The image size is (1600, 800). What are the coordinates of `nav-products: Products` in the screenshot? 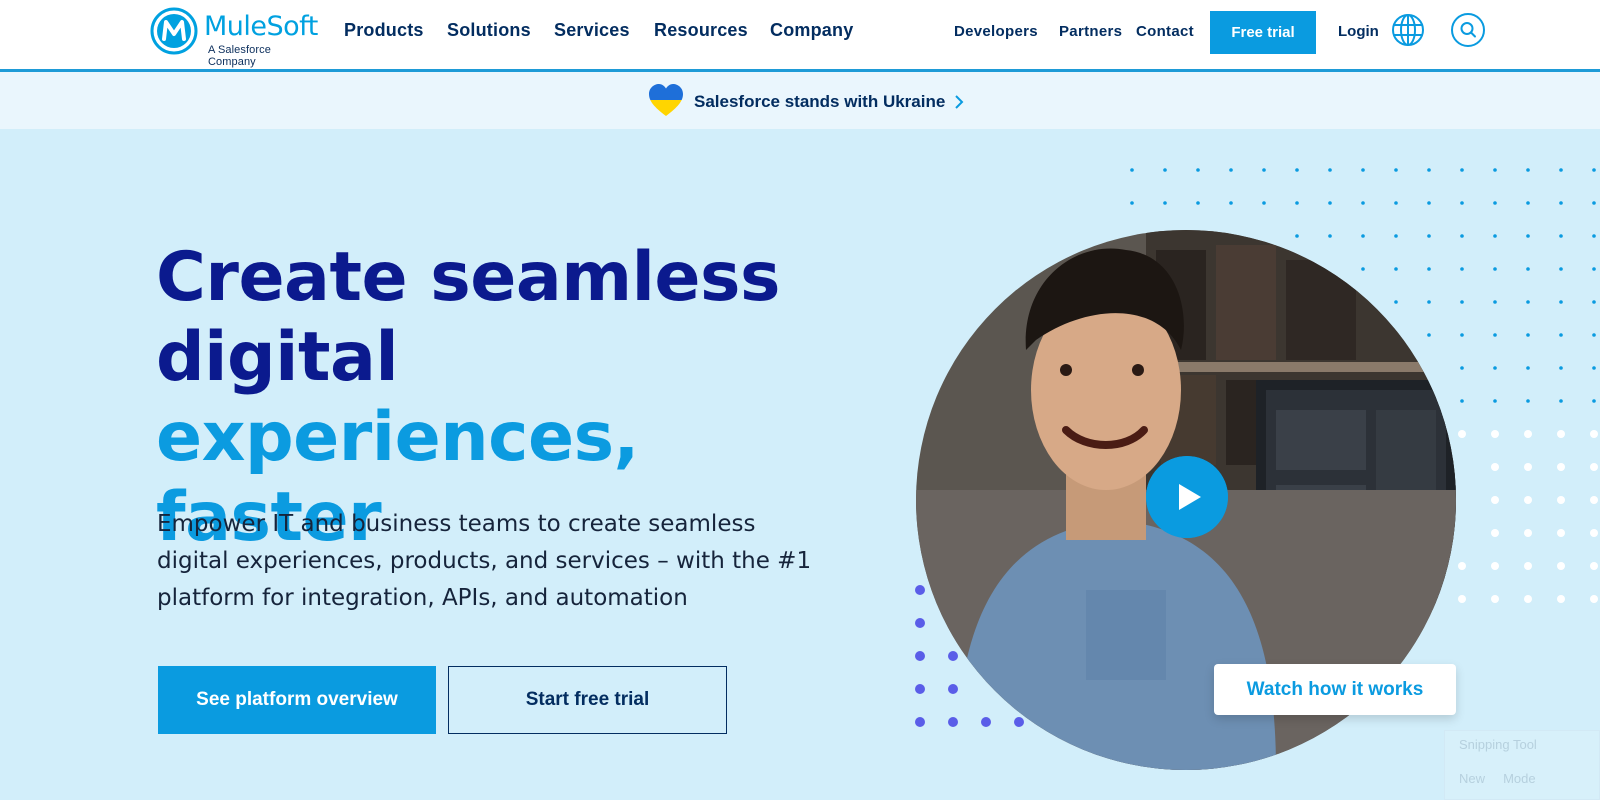 It's located at (384, 30).